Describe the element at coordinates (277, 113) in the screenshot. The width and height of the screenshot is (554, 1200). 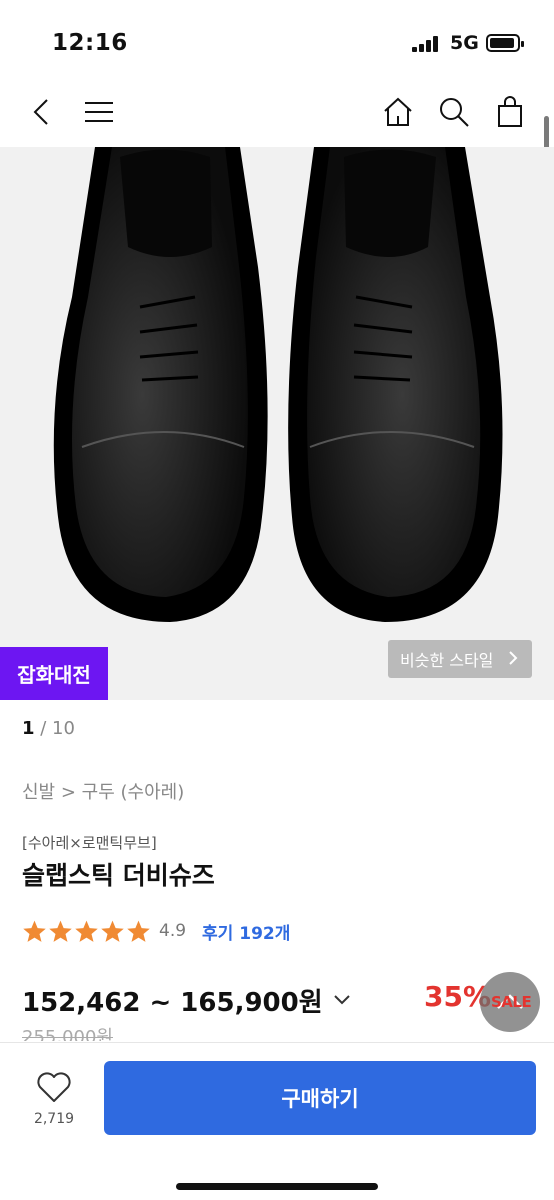
I see `top-nav` at that location.